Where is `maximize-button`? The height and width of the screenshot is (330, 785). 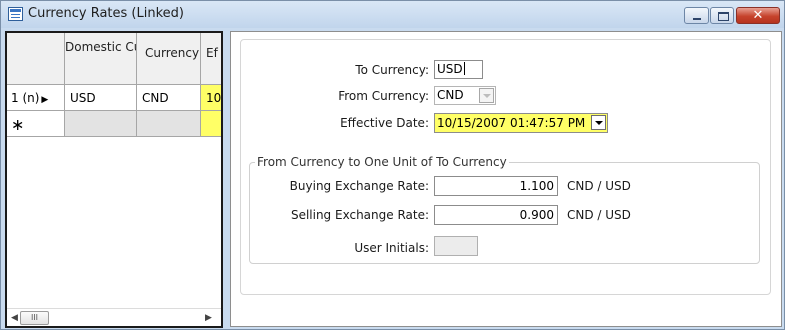
maximize-button is located at coordinates (722, 15).